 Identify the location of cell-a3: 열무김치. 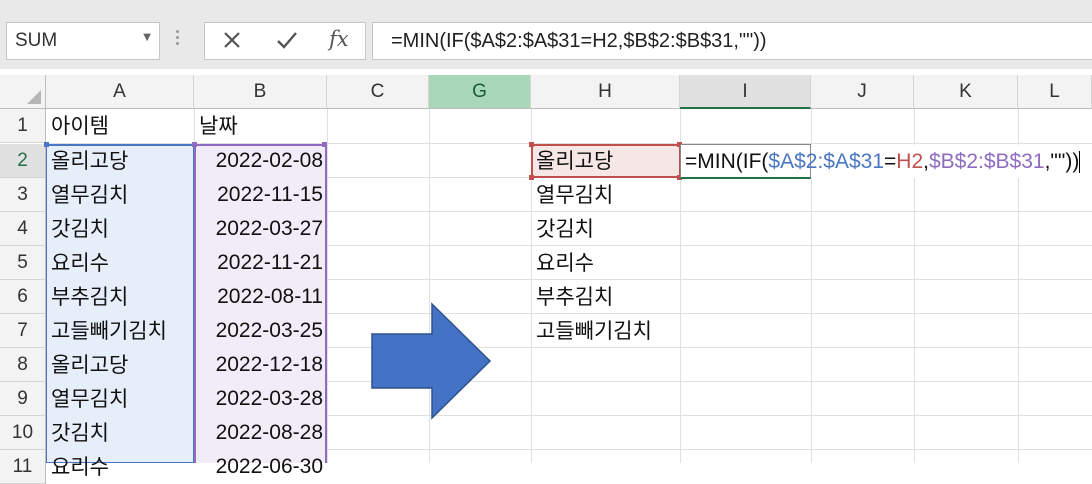
(120, 195).